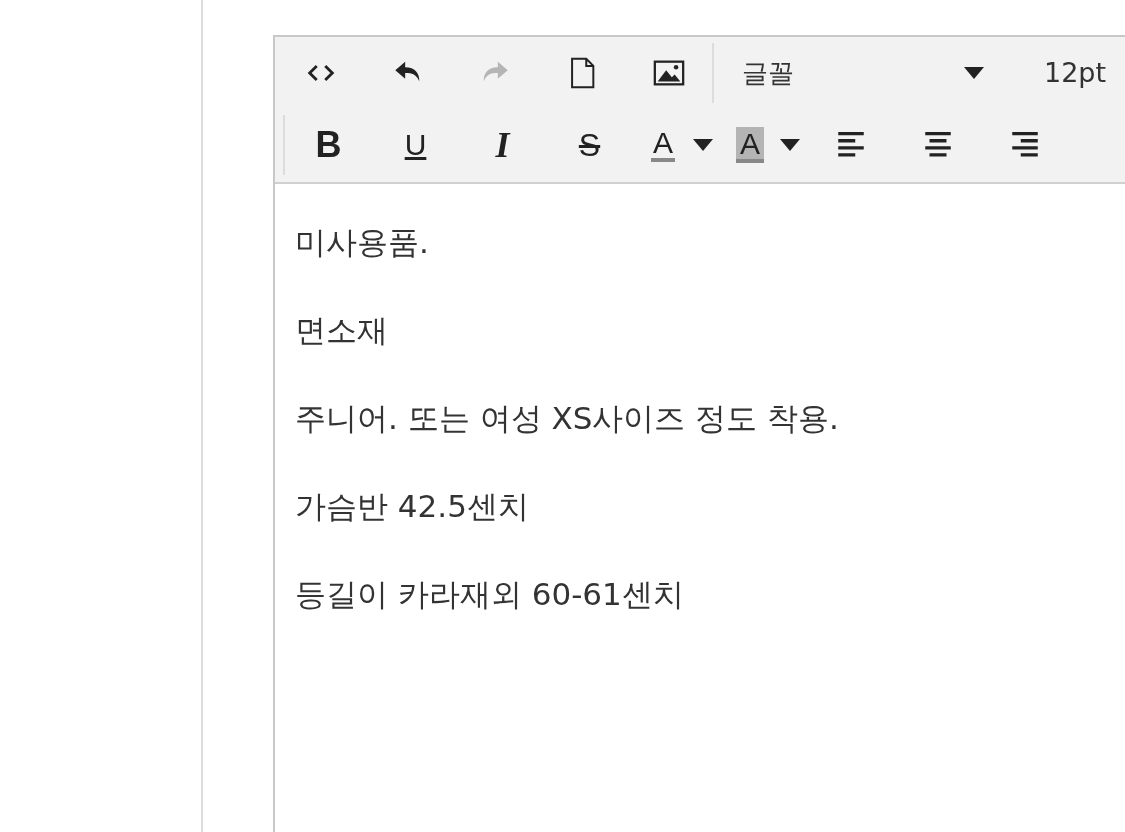  What do you see at coordinates (858, 73) in the screenshot?
I see `font-select: 글꼴` at bounding box center [858, 73].